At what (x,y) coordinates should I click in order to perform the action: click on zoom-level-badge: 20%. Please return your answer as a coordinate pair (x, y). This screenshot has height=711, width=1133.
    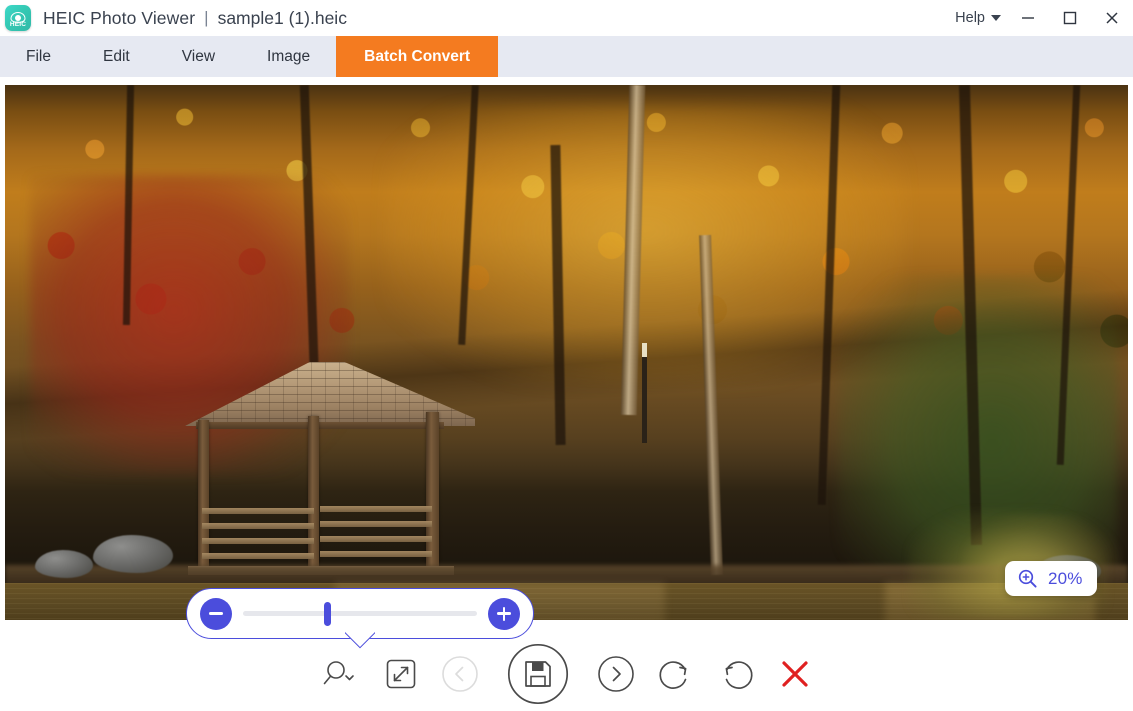
    Looking at the image, I should click on (1051, 578).